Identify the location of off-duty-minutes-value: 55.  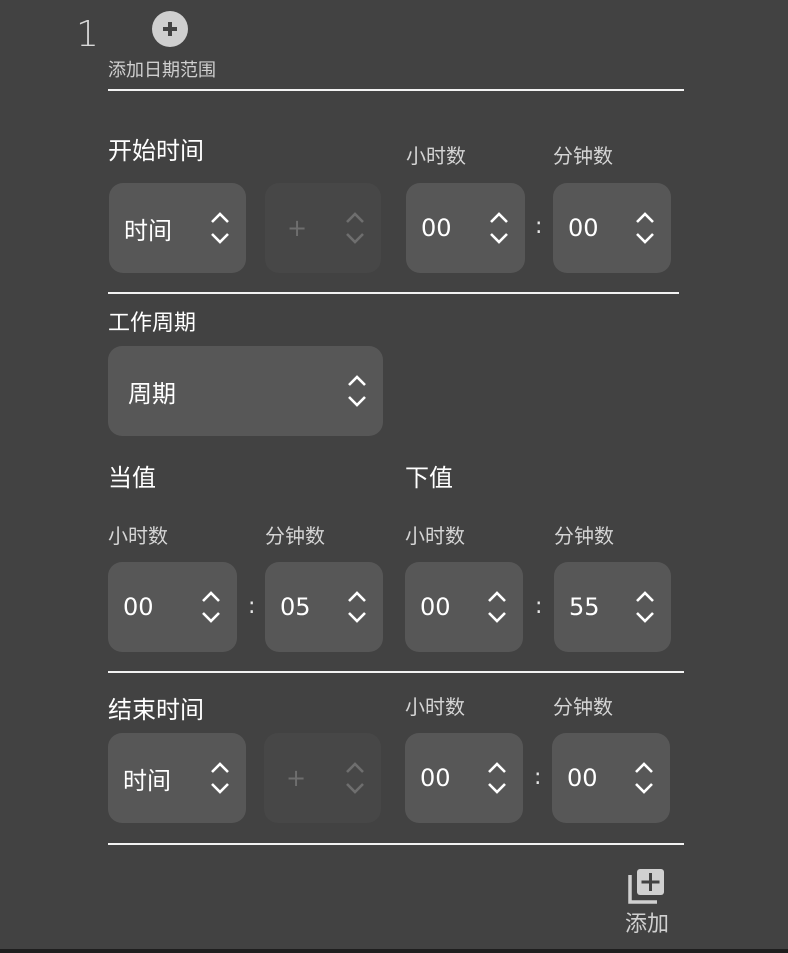
(584, 607).